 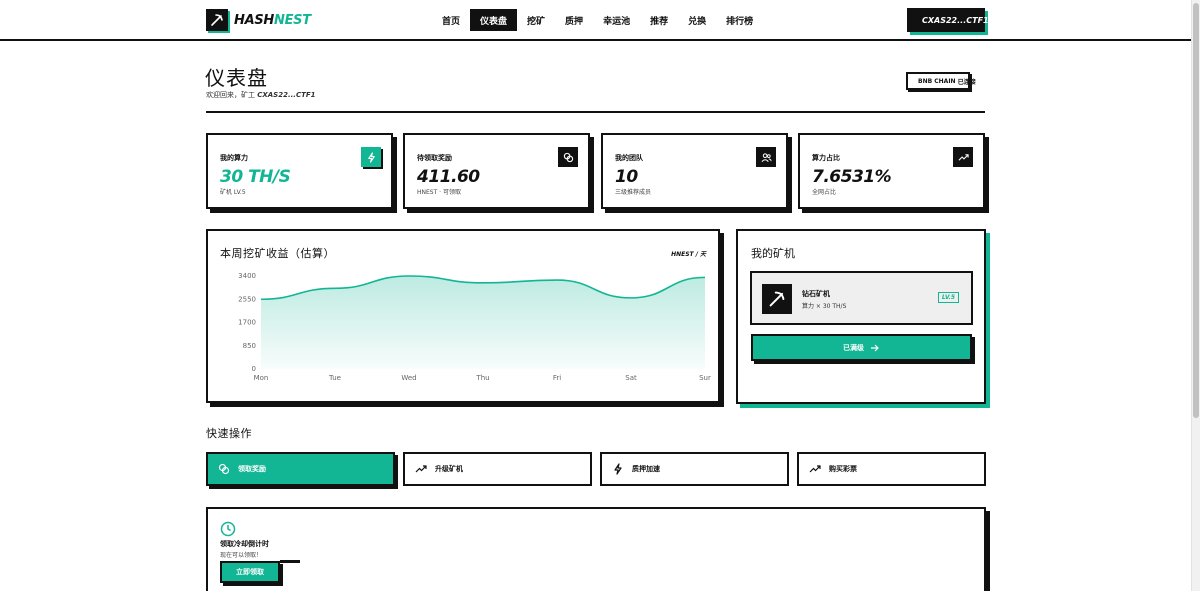 What do you see at coordinates (824, 192) in the screenshot?
I see `stat-sub: 全网占比` at bounding box center [824, 192].